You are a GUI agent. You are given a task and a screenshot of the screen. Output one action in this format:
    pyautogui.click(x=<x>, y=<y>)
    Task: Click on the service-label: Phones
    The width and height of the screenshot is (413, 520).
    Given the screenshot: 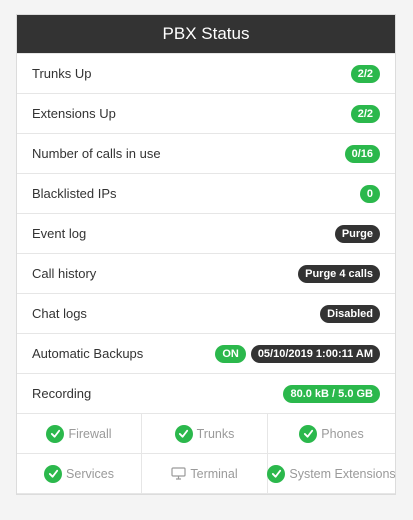 What is the action you would take?
    pyautogui.click(x=342, y=433)
    